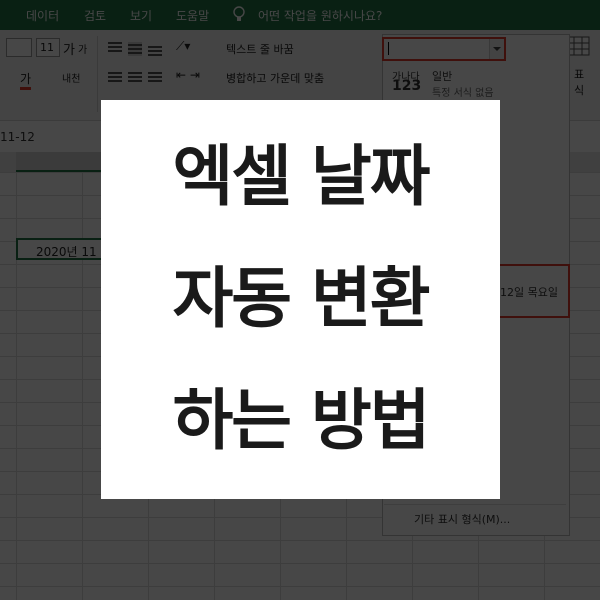  I want to click on table-style-label: 표, so click(579, 74).